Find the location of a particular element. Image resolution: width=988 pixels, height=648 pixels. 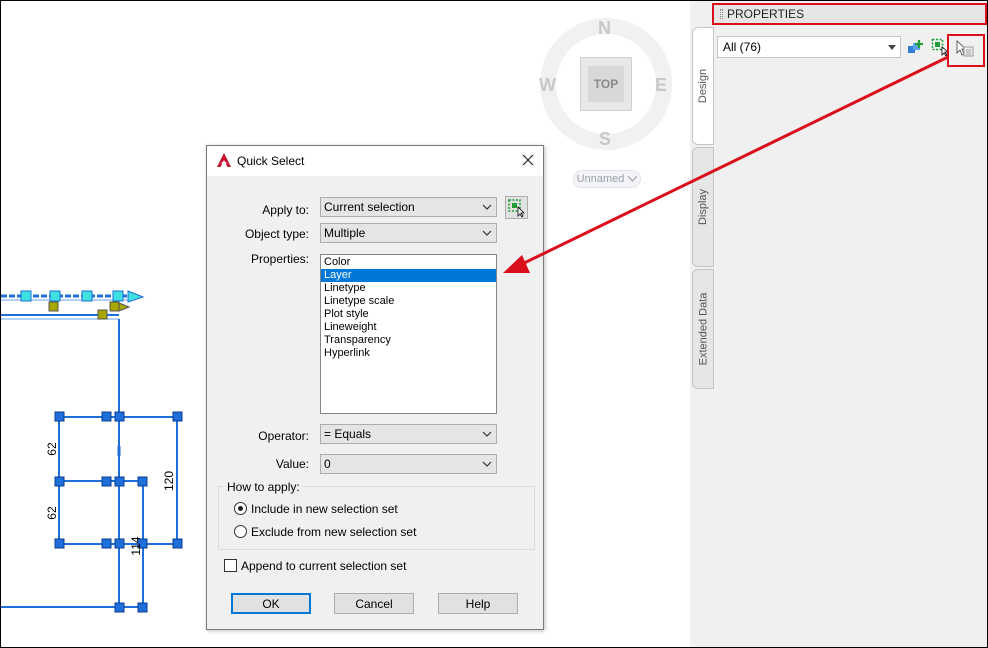

viewcube-south: S is located at coordinates (605, 139).